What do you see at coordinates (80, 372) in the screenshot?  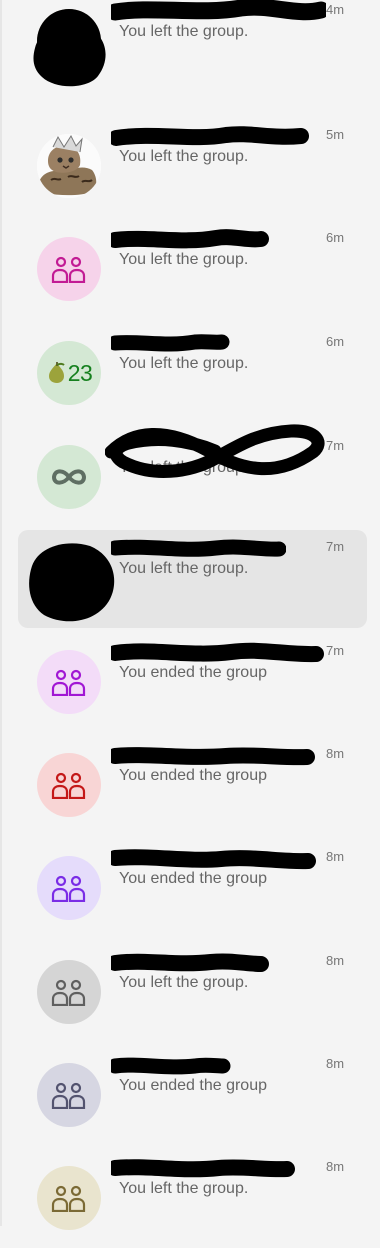 I see `avatar-text: 23` at bounding box center [80, 372].